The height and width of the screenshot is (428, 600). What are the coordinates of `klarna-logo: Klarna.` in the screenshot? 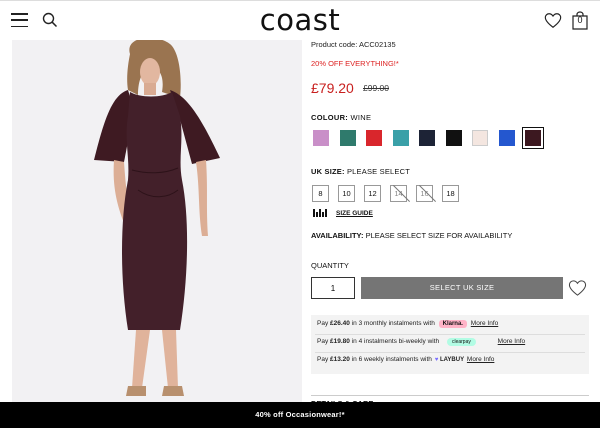 It's located at (452, 324).